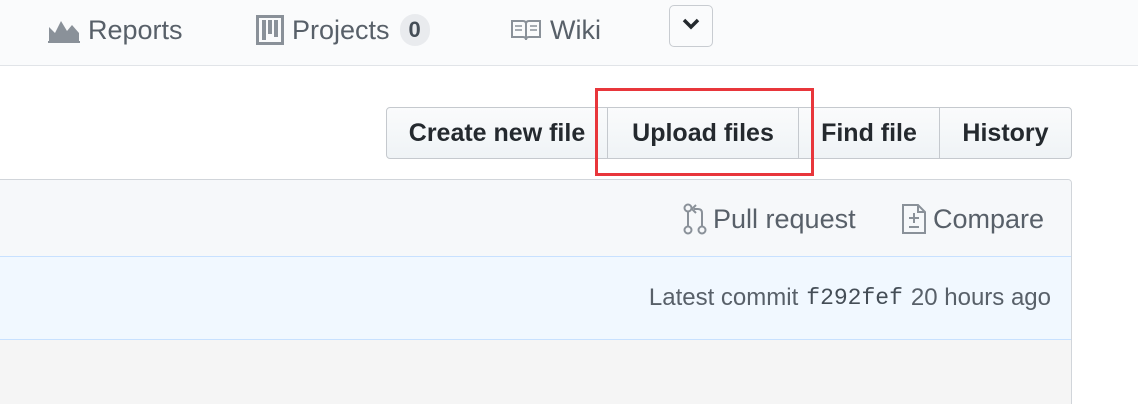 This screenshot has height=404, width=1138. I want to click on nav-projects-label: Projects, so click(341, 29).